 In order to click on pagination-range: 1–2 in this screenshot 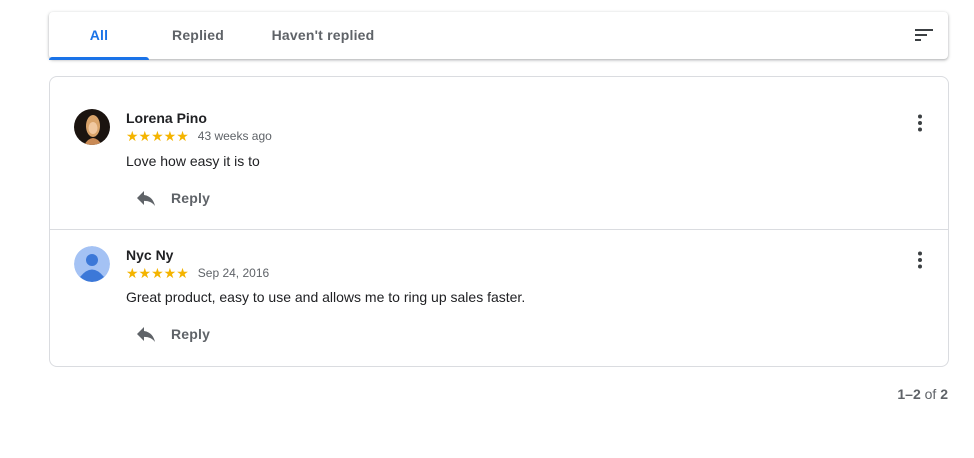, I will do `click(909, 394)`.